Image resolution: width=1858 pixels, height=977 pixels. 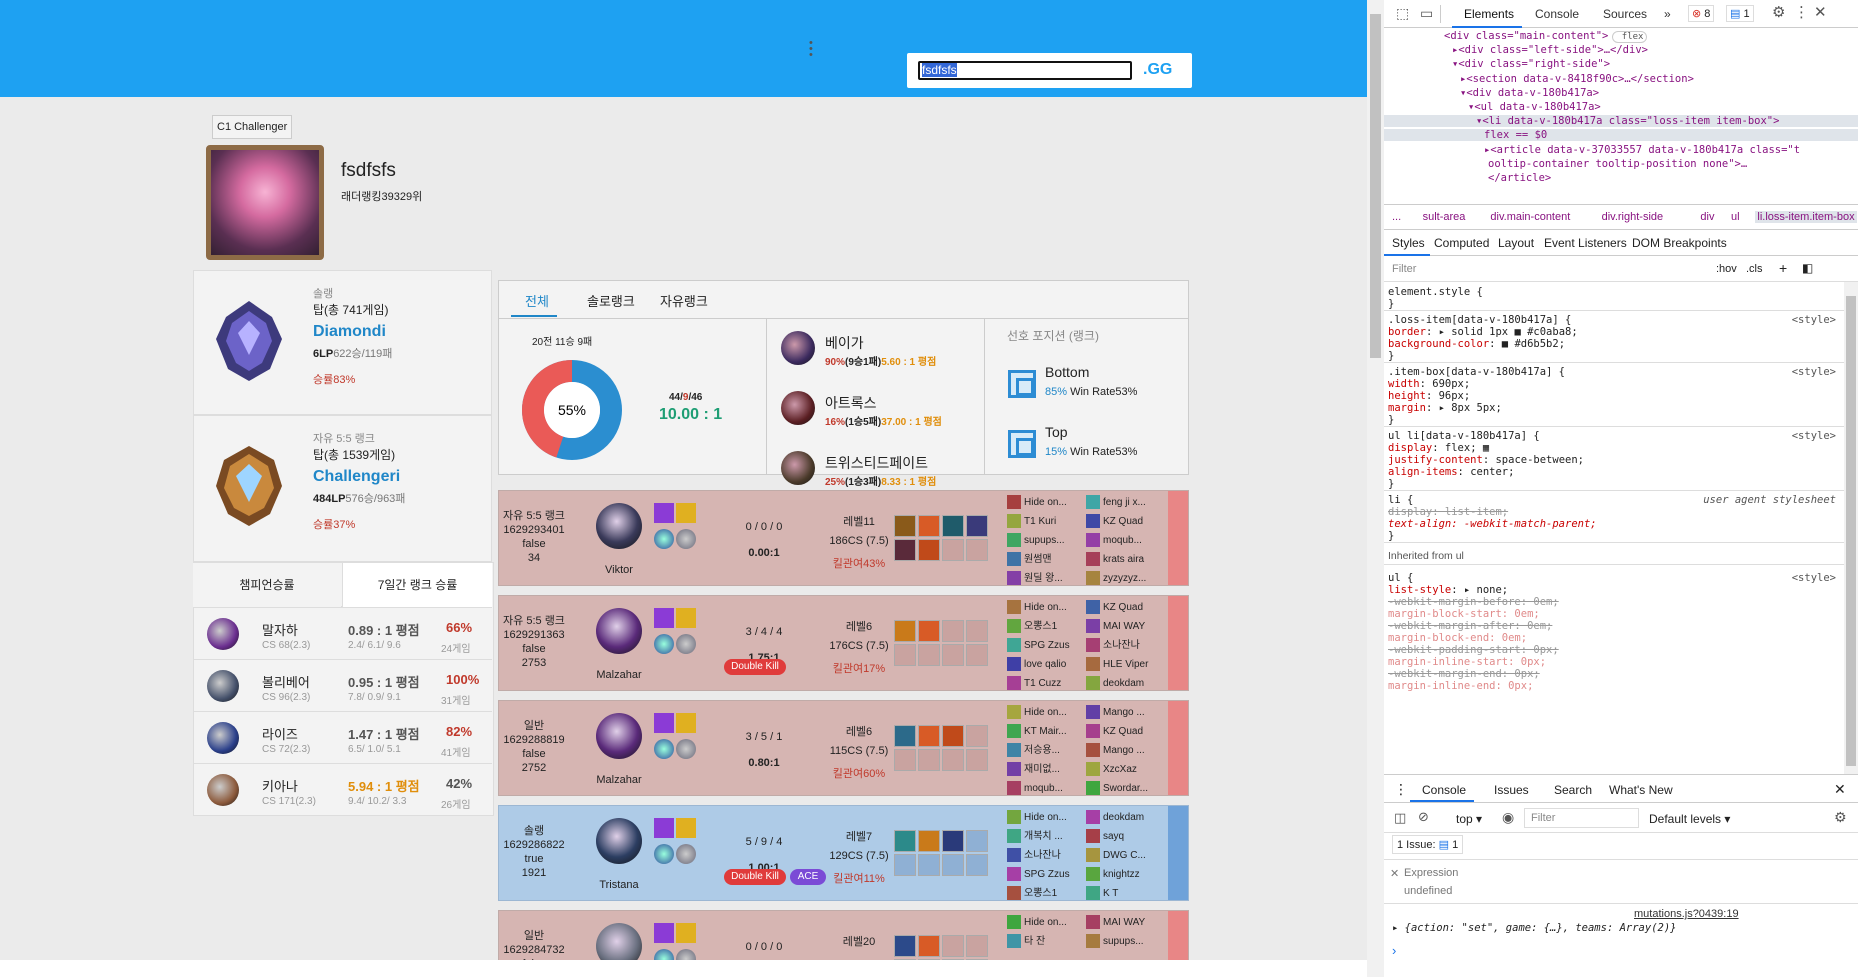 What do you see at coordinates (1444, 790) in the screenshot?
I see `drawer-tab-console: Console` at bounding box center [1444, 790].